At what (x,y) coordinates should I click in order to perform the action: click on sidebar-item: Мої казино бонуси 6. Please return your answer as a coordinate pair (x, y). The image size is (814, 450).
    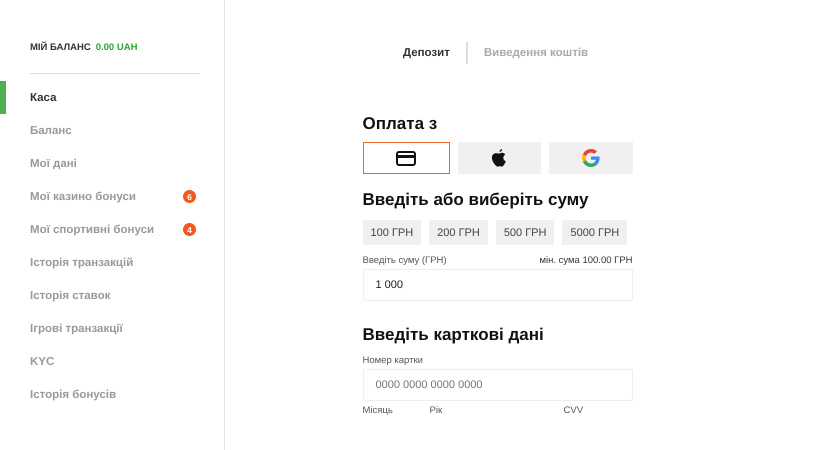
    Looking at the image, I should click on (112, 196).